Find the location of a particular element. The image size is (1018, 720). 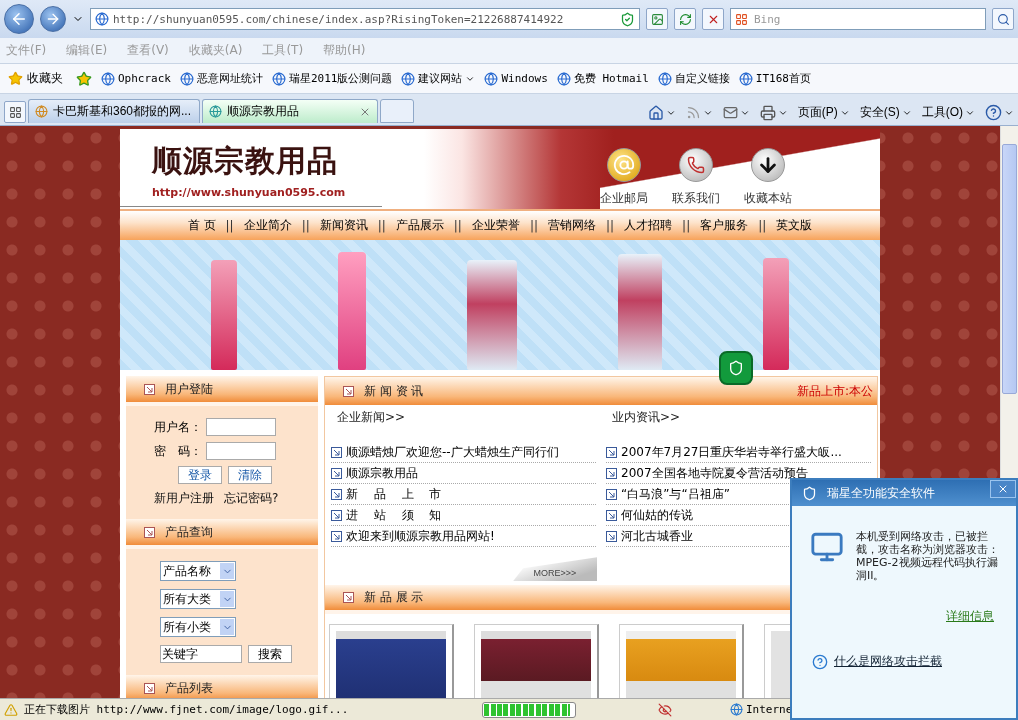

refresh-button is located at coordinates (685, 19).